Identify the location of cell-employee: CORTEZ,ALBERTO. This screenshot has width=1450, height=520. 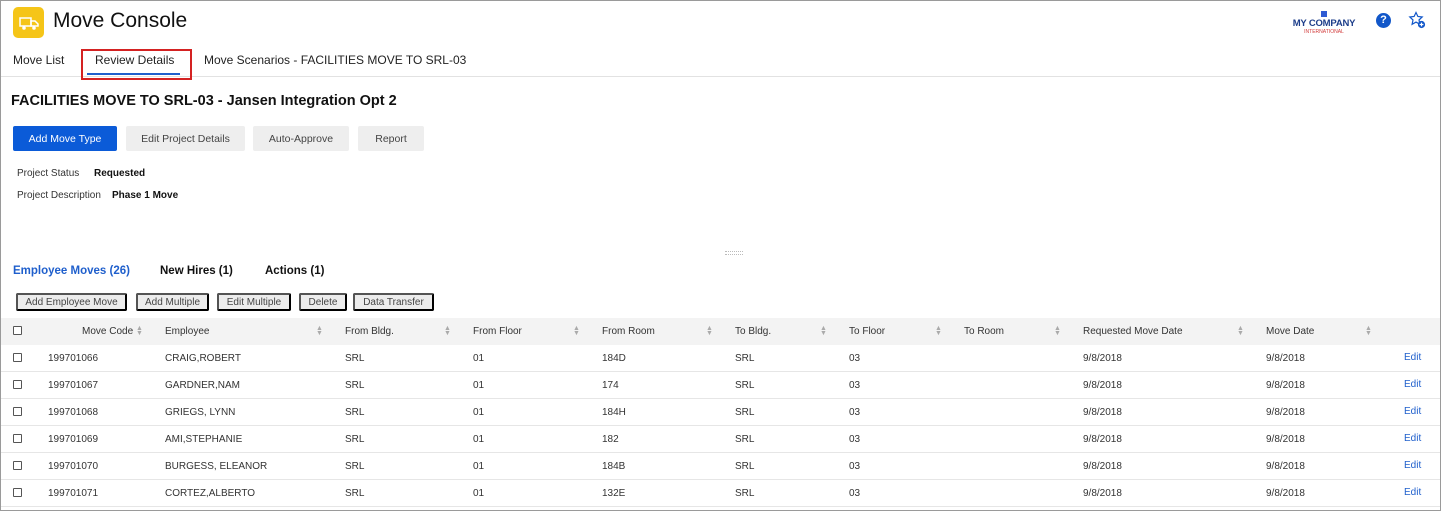
(210, 493).